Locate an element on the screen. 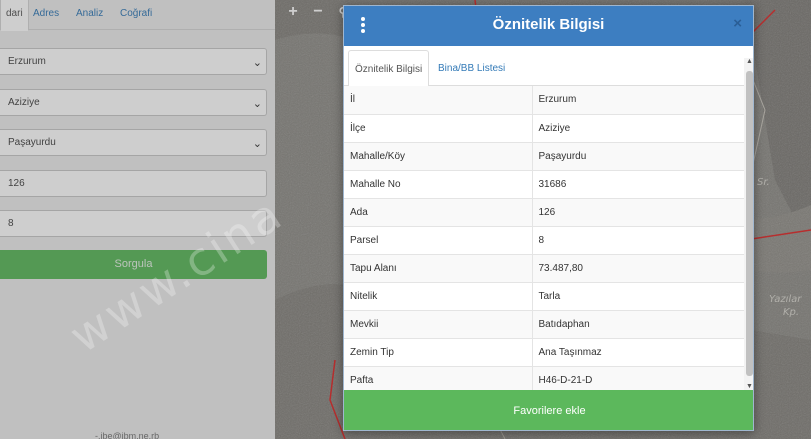  table-row: Ada 126 is located at coordinates (544, 212).